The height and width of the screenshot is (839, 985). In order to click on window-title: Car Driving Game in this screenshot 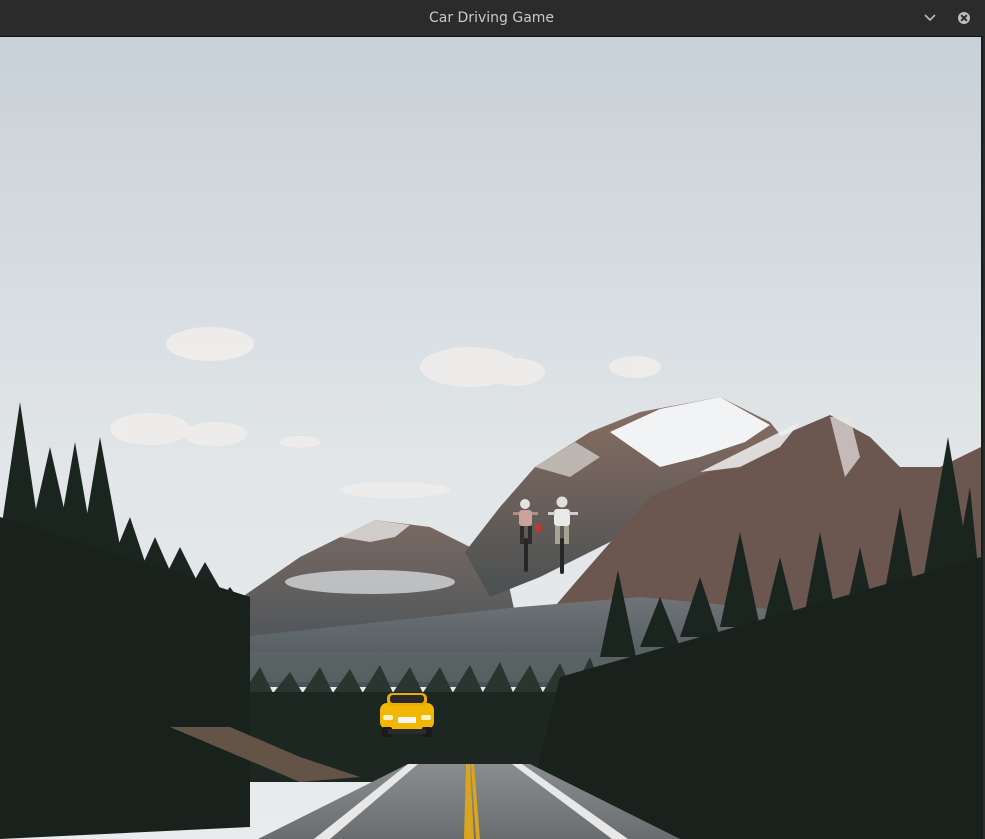, I will do `click(491, 18)`.